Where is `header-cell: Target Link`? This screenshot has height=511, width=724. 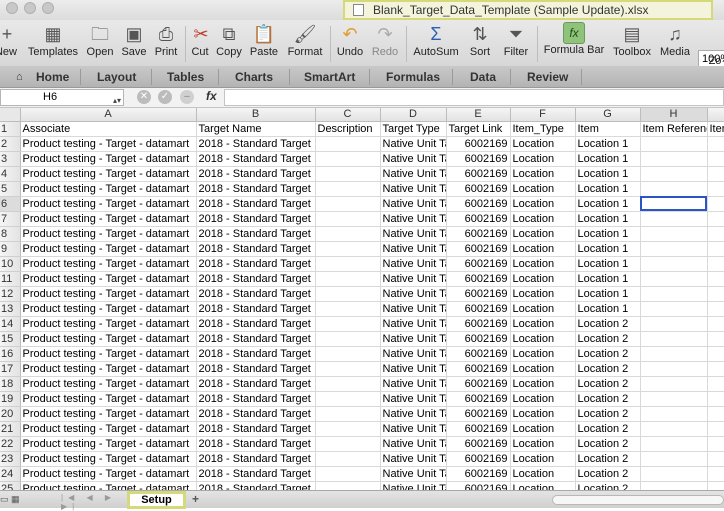 header-cell: Target Link is located at coordinates (478, 129).